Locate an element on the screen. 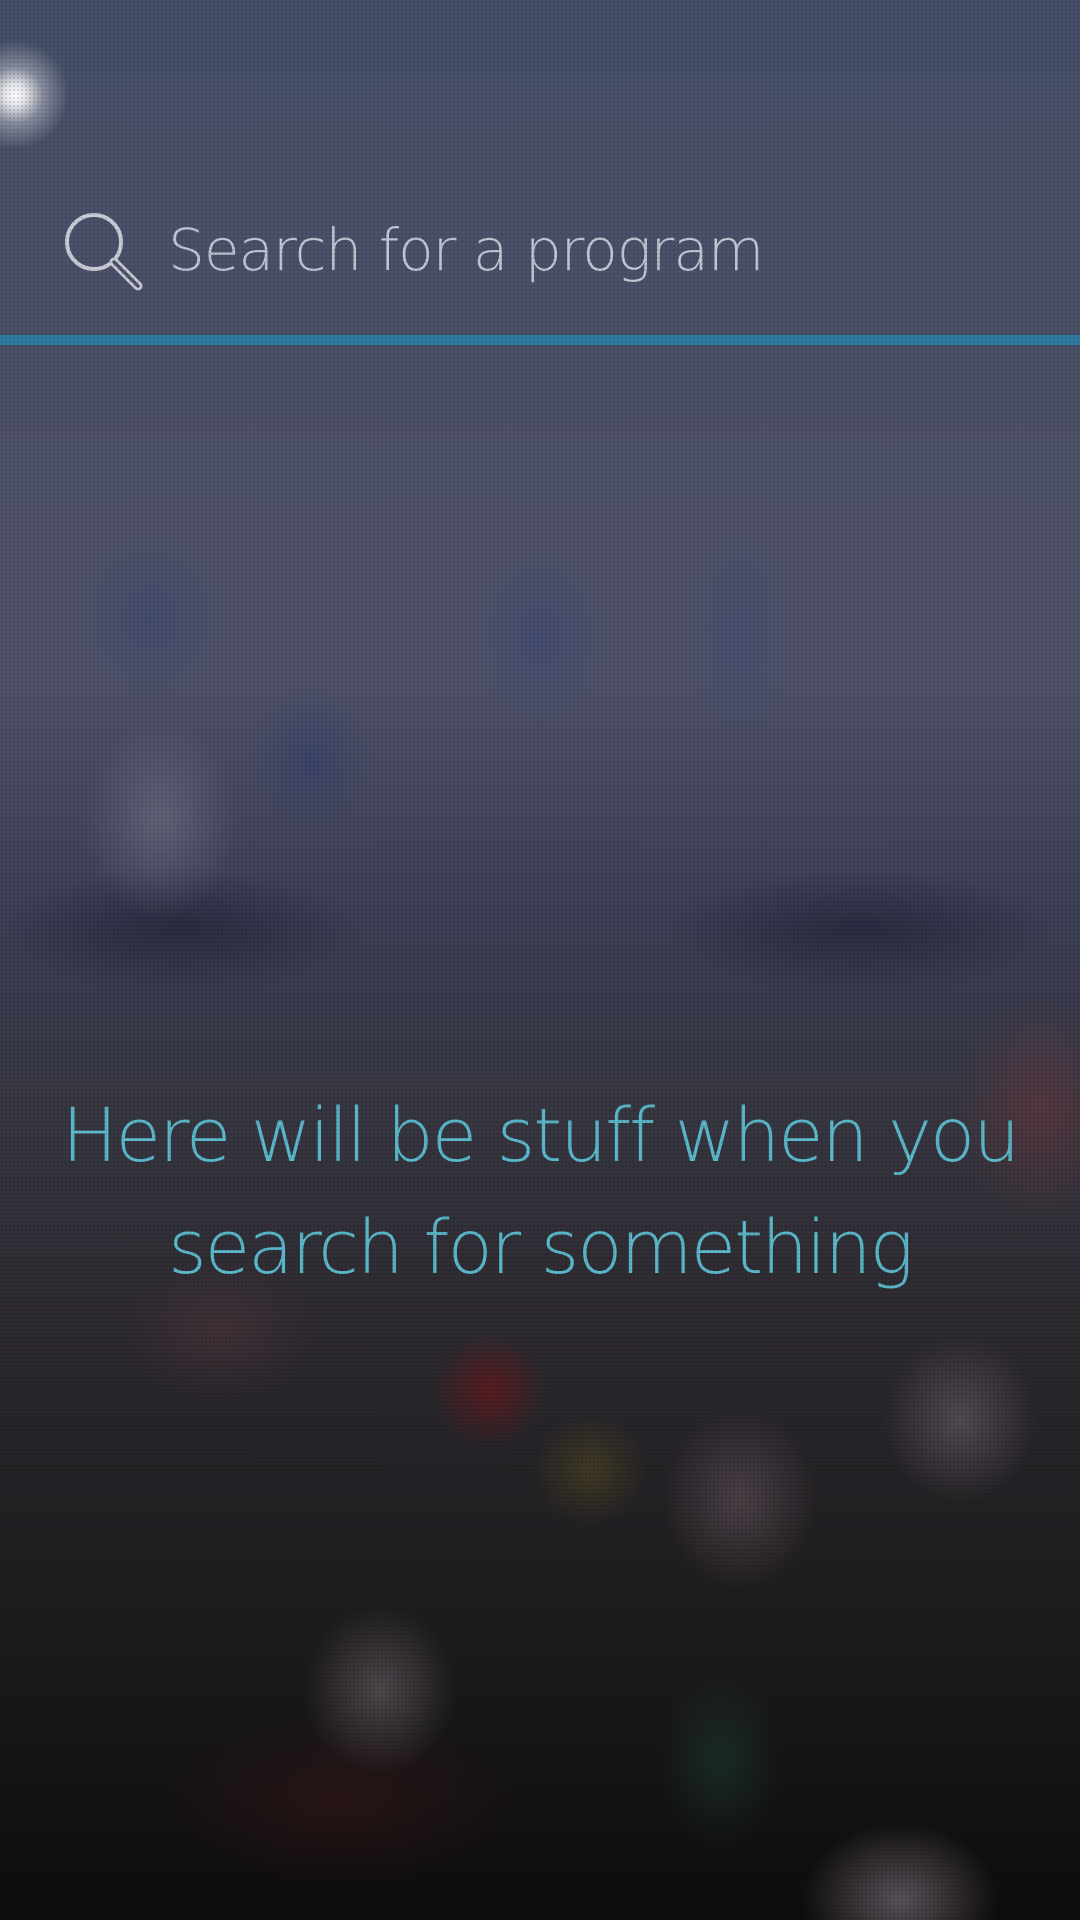 This screenshot has width=1080, height=1920. search-bar is located at coordinates (540, 250).